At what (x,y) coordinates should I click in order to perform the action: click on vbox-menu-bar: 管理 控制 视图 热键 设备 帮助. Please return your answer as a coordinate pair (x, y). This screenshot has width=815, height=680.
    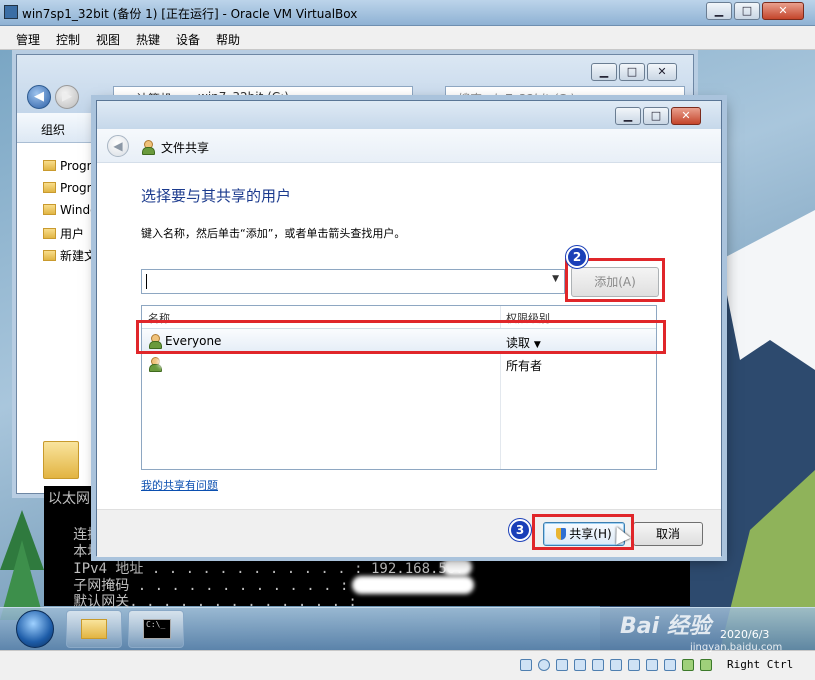
    Looking at the image, I should click on (407, 38).